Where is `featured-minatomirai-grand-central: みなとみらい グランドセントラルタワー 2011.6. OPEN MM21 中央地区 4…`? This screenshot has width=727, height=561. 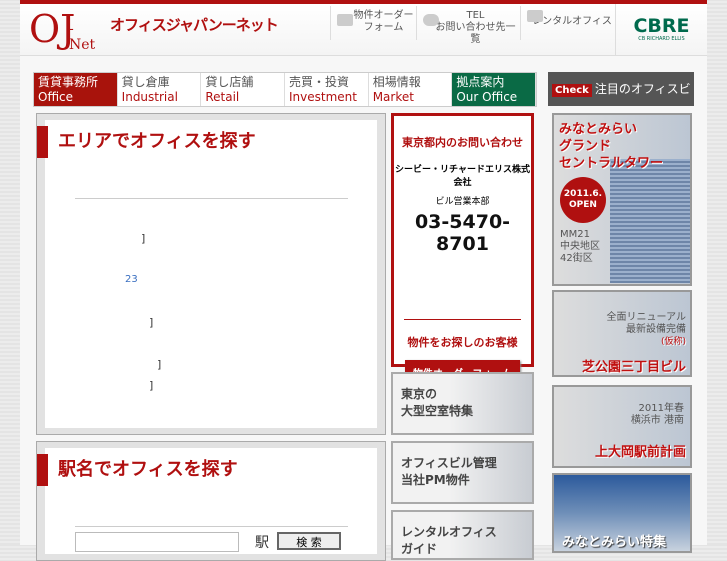
featured-minatomirai-grand-central: みなとみらい グランドセントラルタワー 2011.6. OPEN MM21 中央地区 4… is located at coordinates (622, 199).